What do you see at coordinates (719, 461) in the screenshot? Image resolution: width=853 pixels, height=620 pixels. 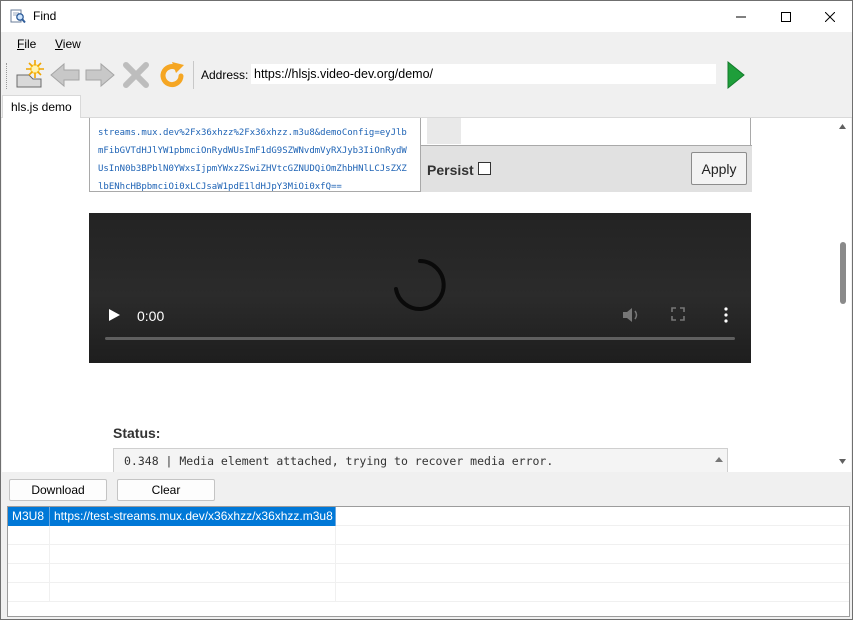 I see `status-scroll-up-icon` at bounding box center [719, 461].